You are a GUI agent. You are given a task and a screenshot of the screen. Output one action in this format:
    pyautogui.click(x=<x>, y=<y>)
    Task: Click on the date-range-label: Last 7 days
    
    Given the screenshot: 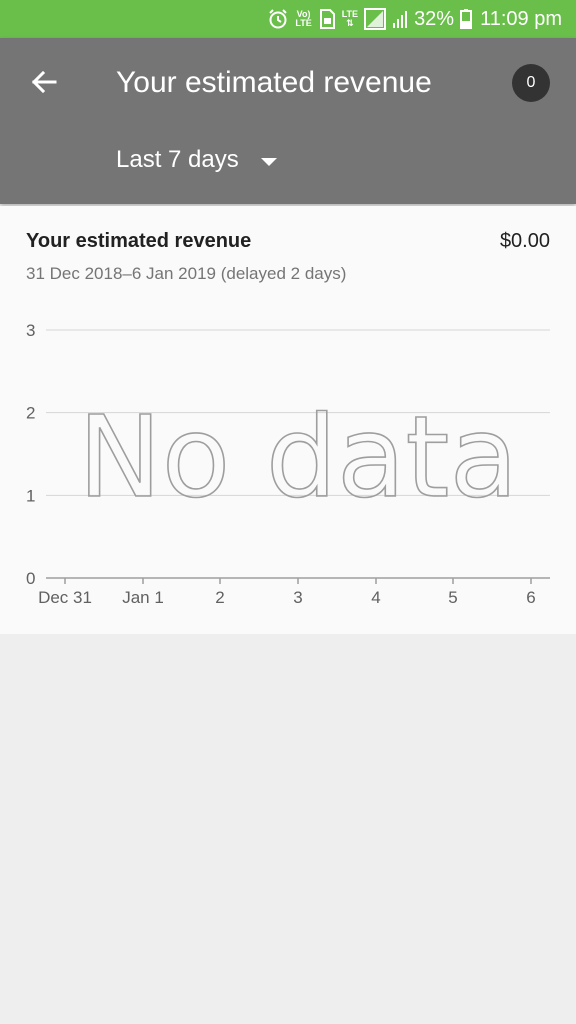 What is the action you would take?
    pyautogui.click(x=177, y=159)
    